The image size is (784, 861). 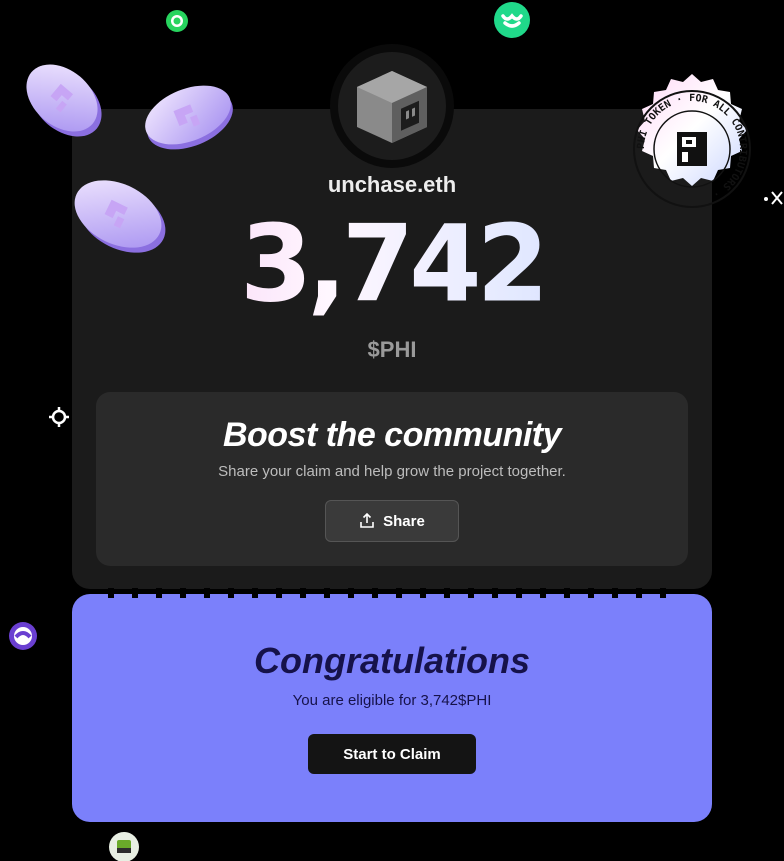 I want to click on cube-avatar-icon, so click(x=392, y=107).